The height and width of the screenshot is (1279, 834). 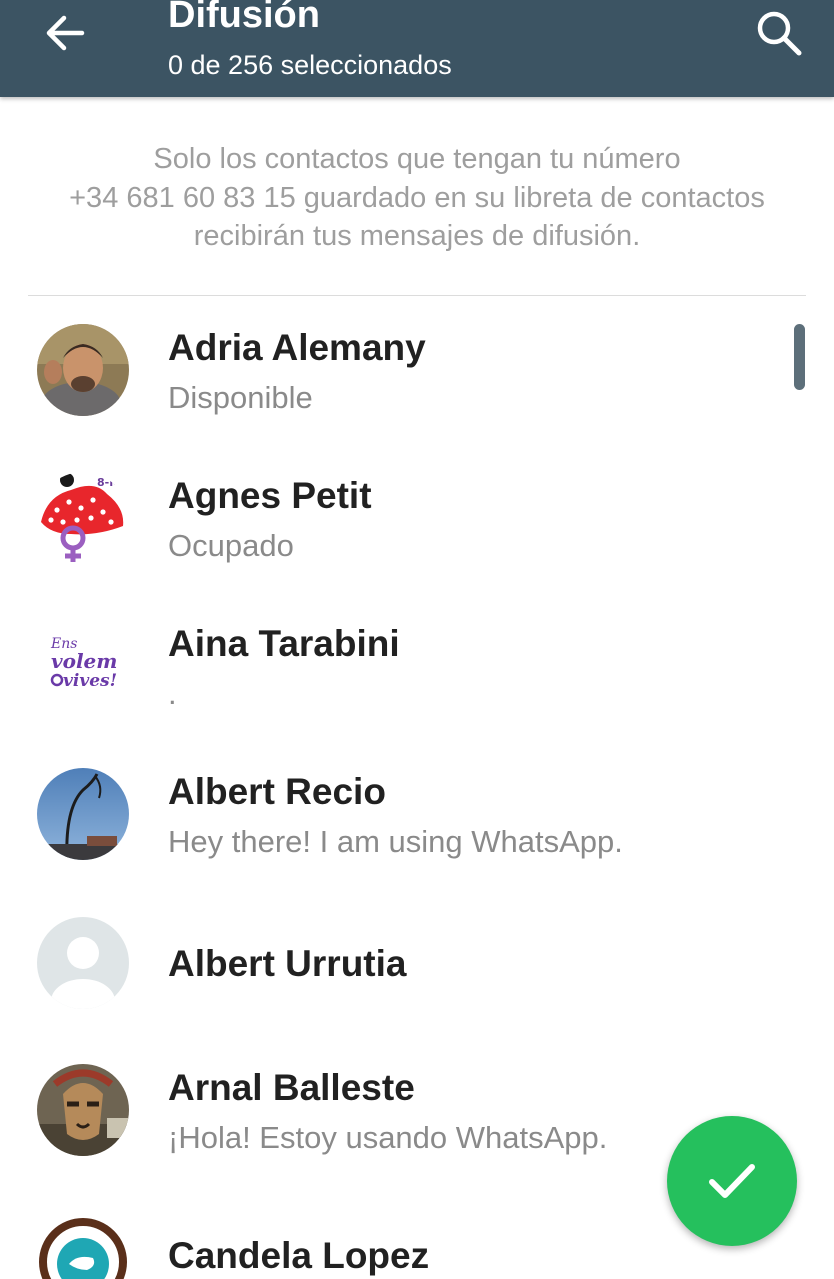 What do you see at coordinates (417, 48) in the screenshot?
I see `app-bar: Difusión 0 de 256 seleccionados` at bounding box center [417, 48].